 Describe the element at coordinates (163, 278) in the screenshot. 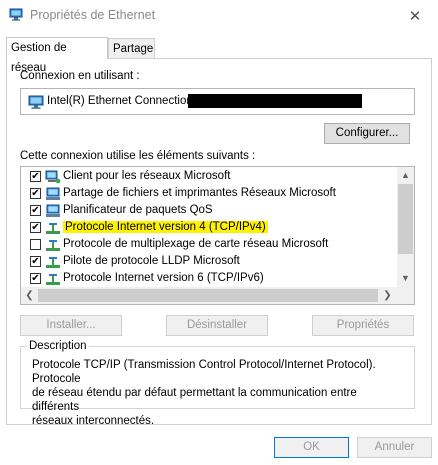

I see `item-label: Protocole Internet version 6 (TCP/IPv6)` at that location.